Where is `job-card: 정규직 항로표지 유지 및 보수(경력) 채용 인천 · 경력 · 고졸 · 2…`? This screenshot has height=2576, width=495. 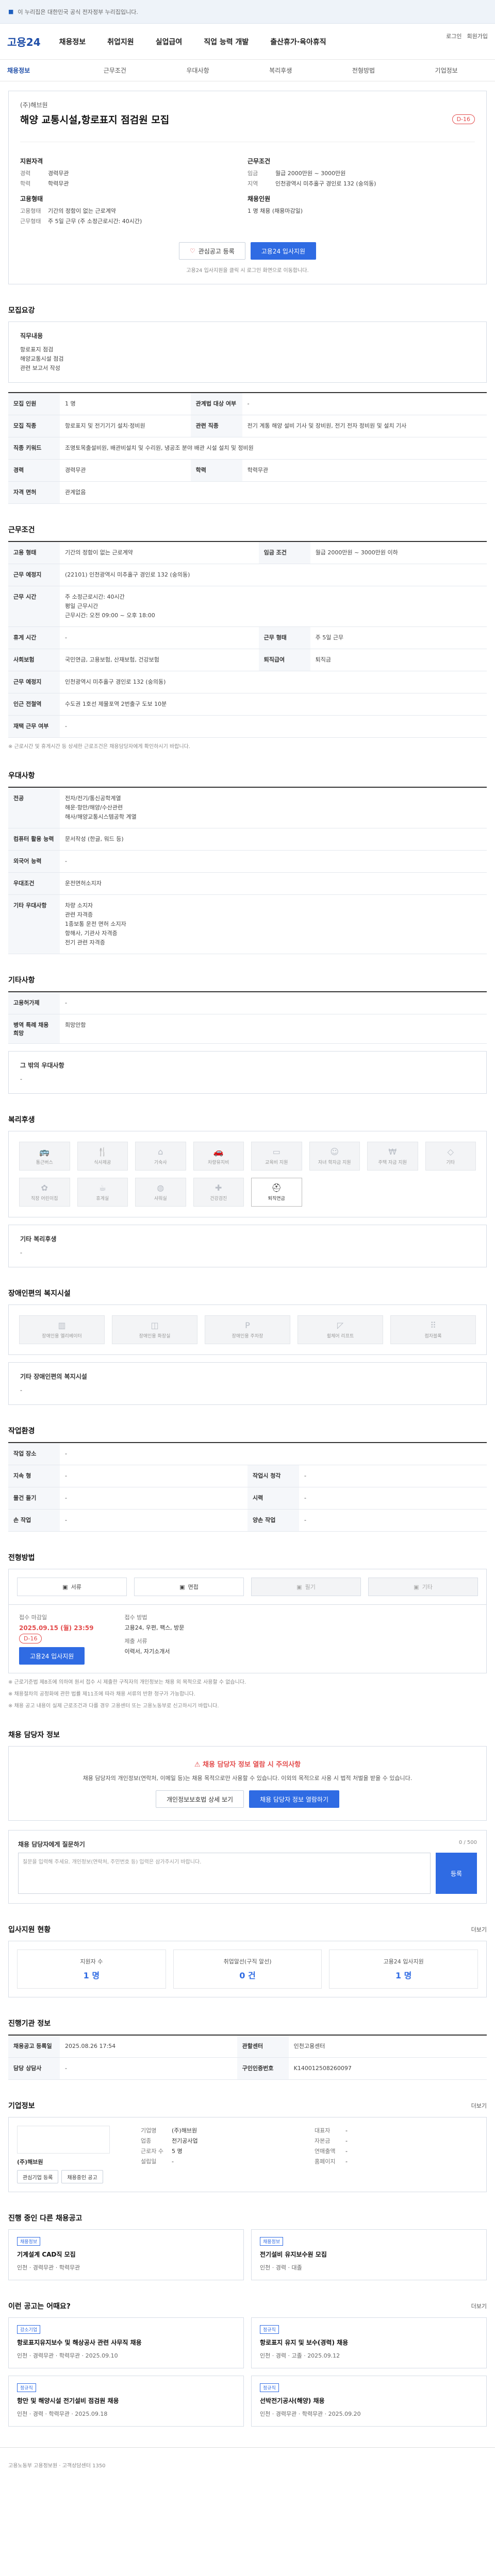
job-card: 정규직 항로표지 유지 및 보수(경력) 채용 인천 · 경력 · 고졸 · 2… is located at coordinates (369, 2342).